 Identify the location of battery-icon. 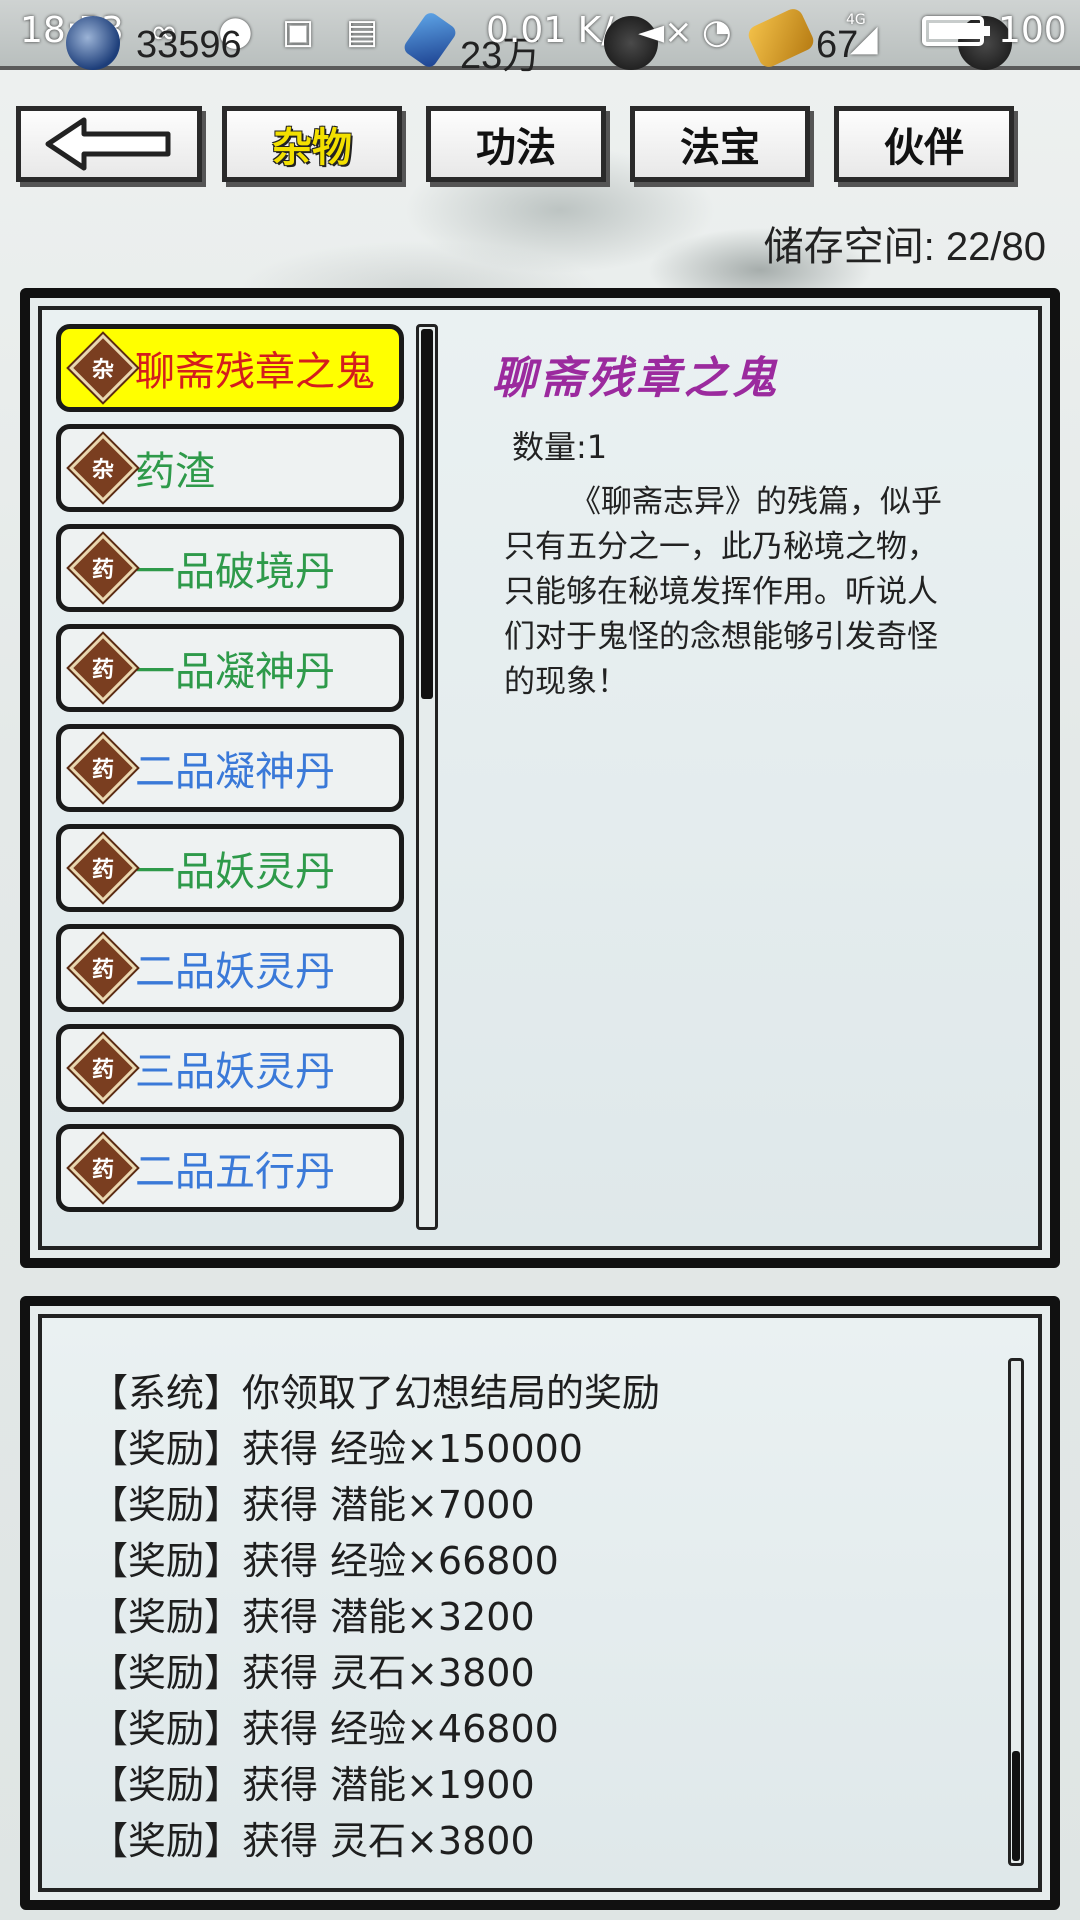
(956, 31).